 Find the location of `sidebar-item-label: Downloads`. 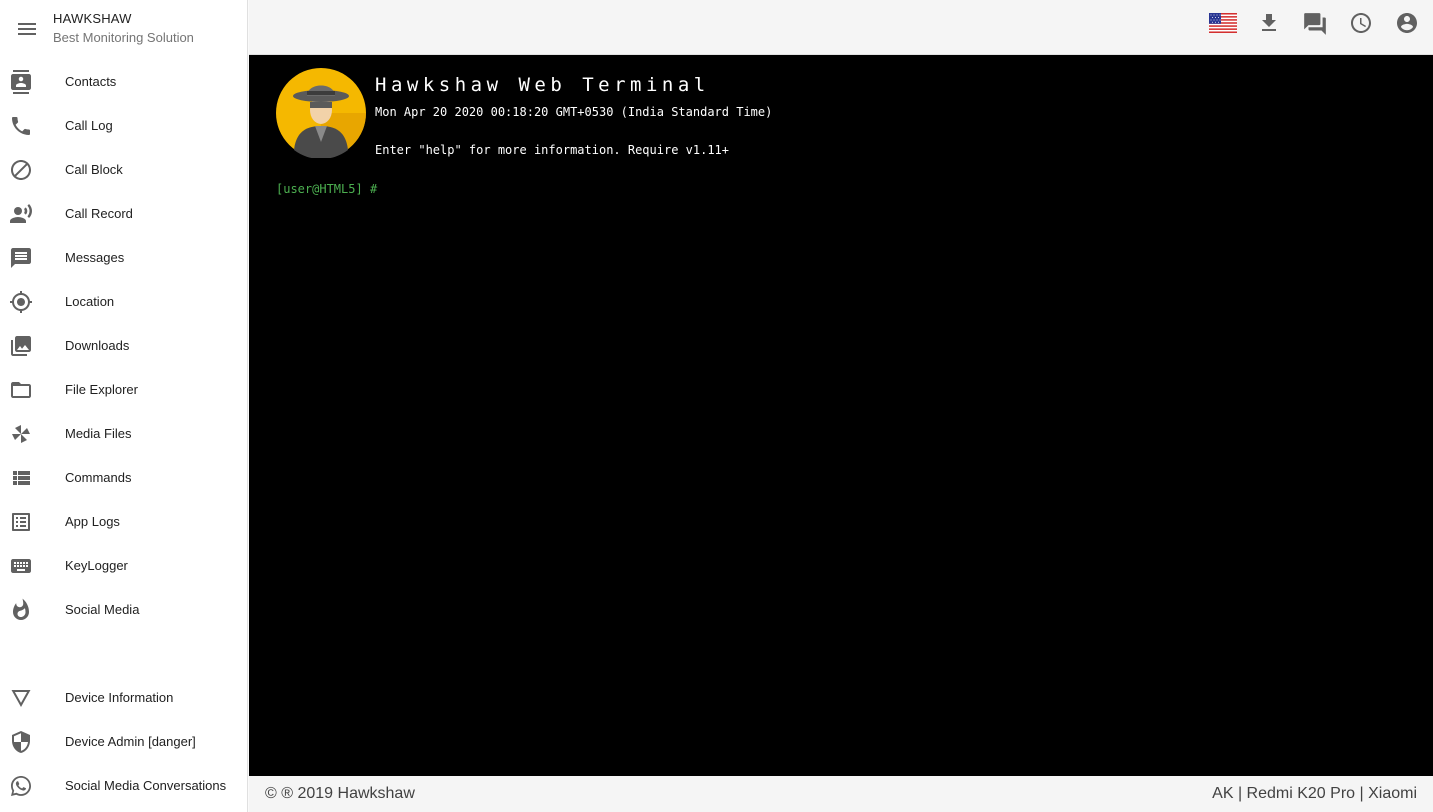

sidebar-item-label: Downloads is located at coordinates (97, 345).